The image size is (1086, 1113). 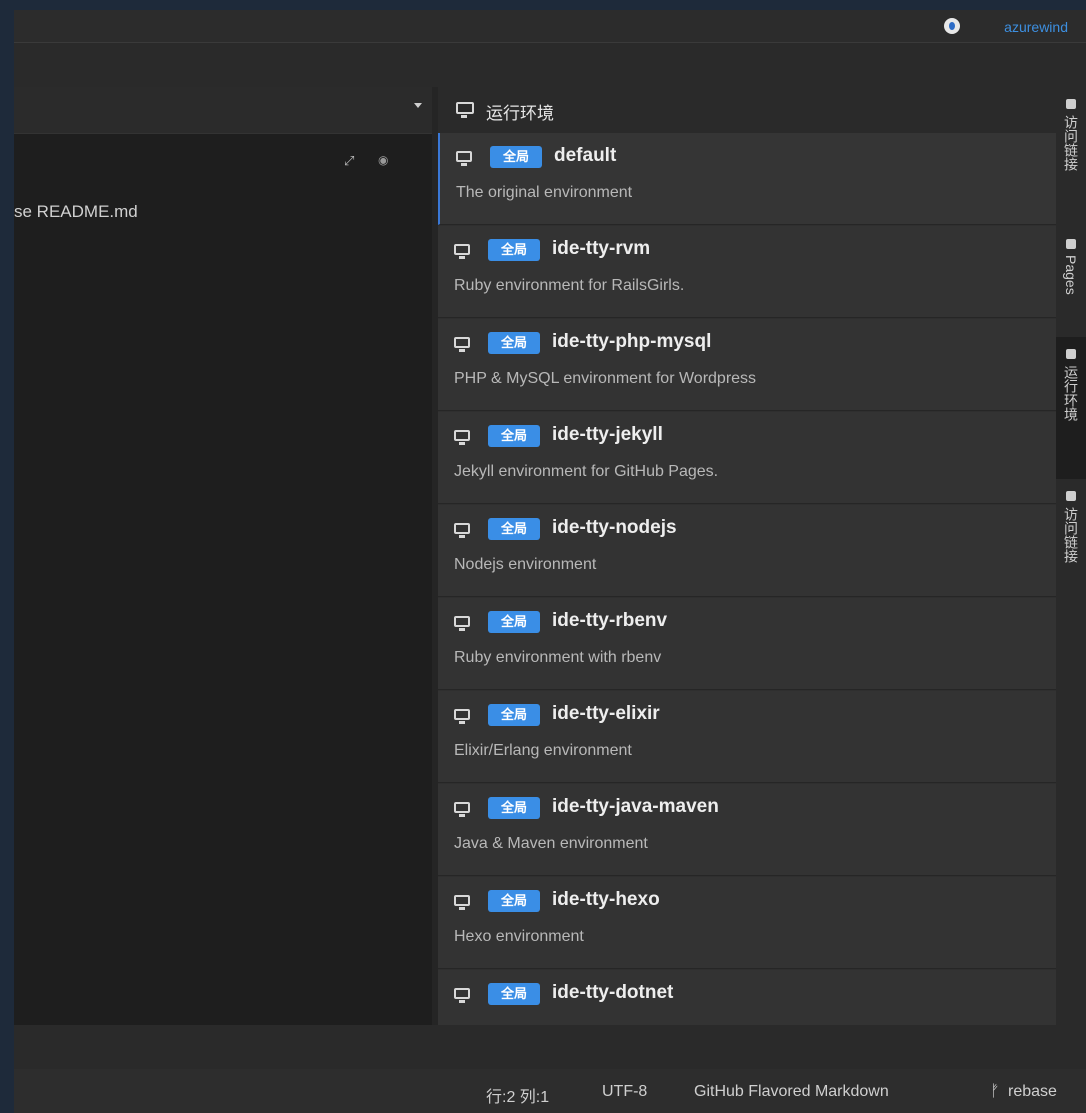 I want to click on pages-icon, so click(x=1071, y=244).